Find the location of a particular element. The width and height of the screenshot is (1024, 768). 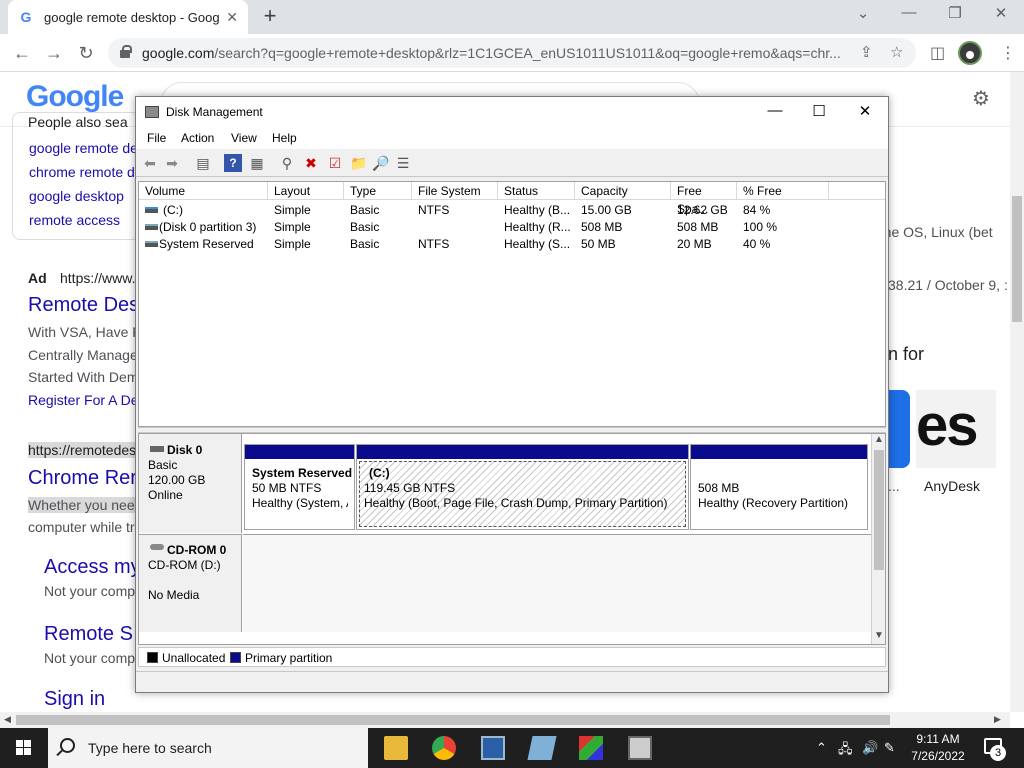

app-tile-image is located at coordinates (898, 429).